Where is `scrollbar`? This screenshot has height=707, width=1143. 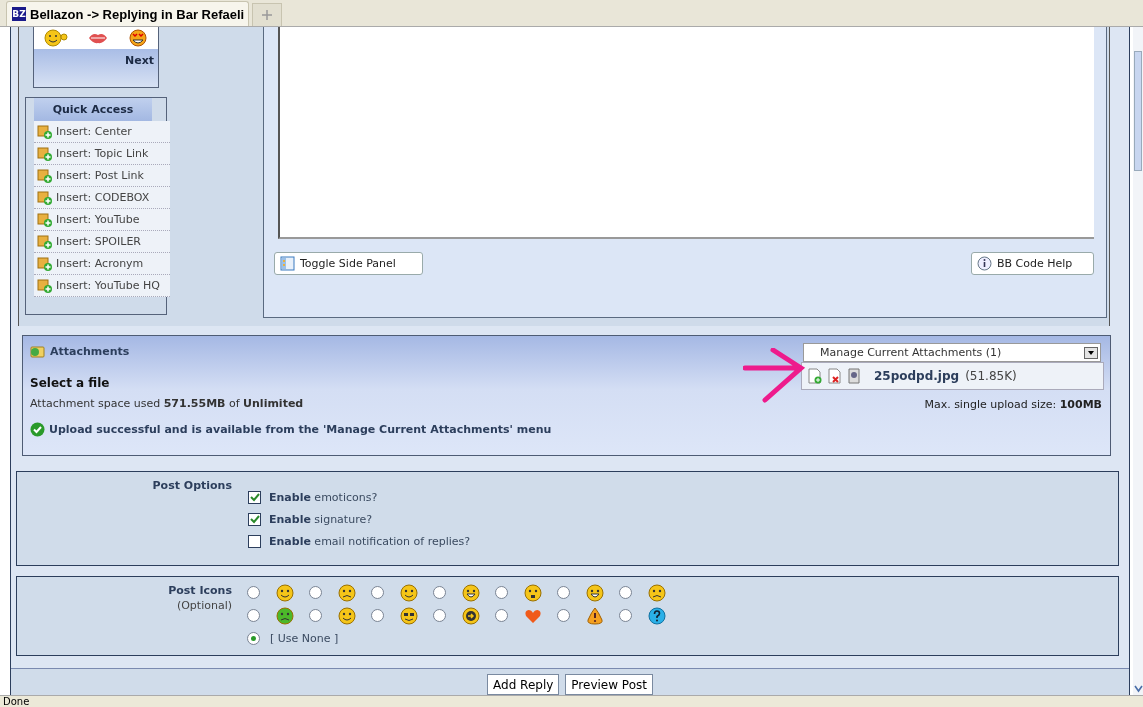
scrollbar is located at coordinates (1138, 361).